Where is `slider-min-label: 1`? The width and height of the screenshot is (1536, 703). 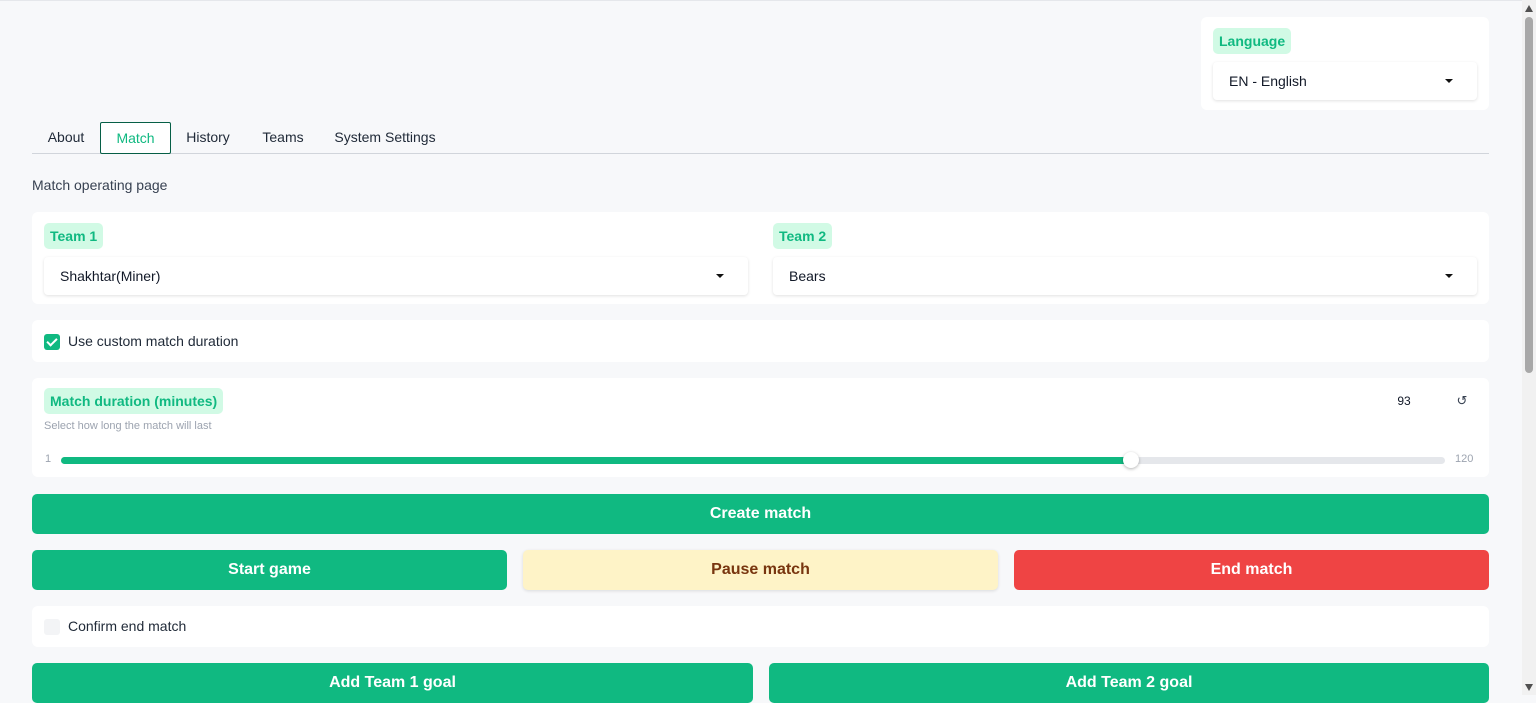 slider-min-label: 1 is located at coordinates (48, 459).